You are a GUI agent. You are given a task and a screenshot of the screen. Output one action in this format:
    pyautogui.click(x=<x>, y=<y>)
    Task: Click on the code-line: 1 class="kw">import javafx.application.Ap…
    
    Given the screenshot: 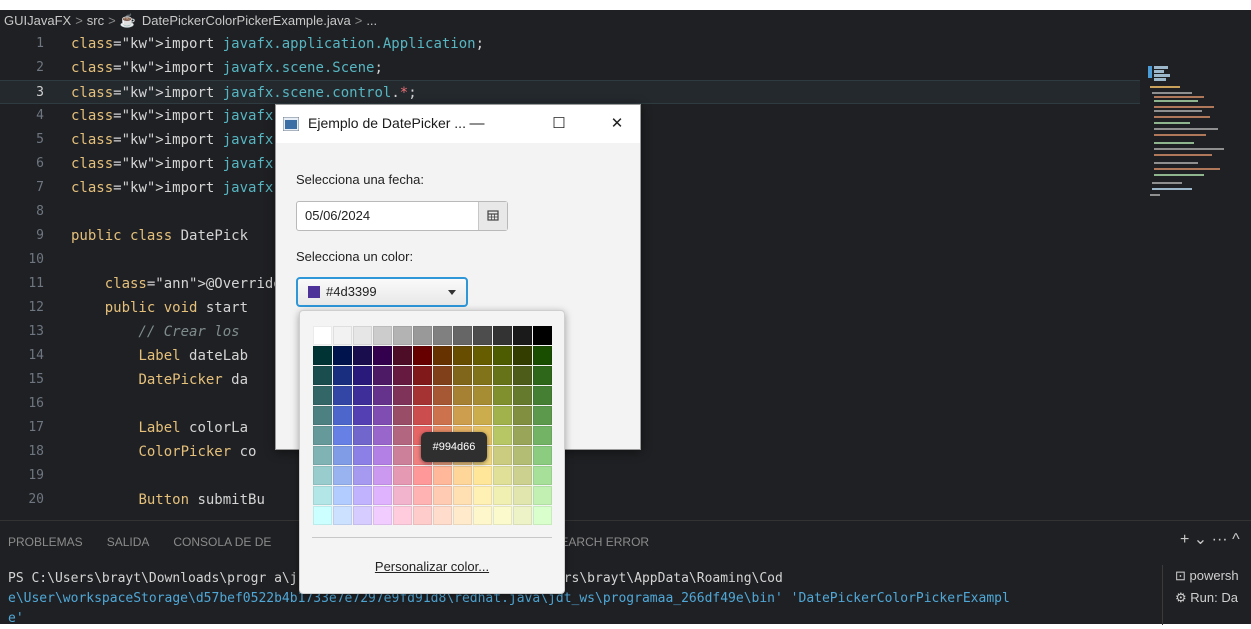 What is the action you would take?
    pyautogui.click(x=570, y=44)
    